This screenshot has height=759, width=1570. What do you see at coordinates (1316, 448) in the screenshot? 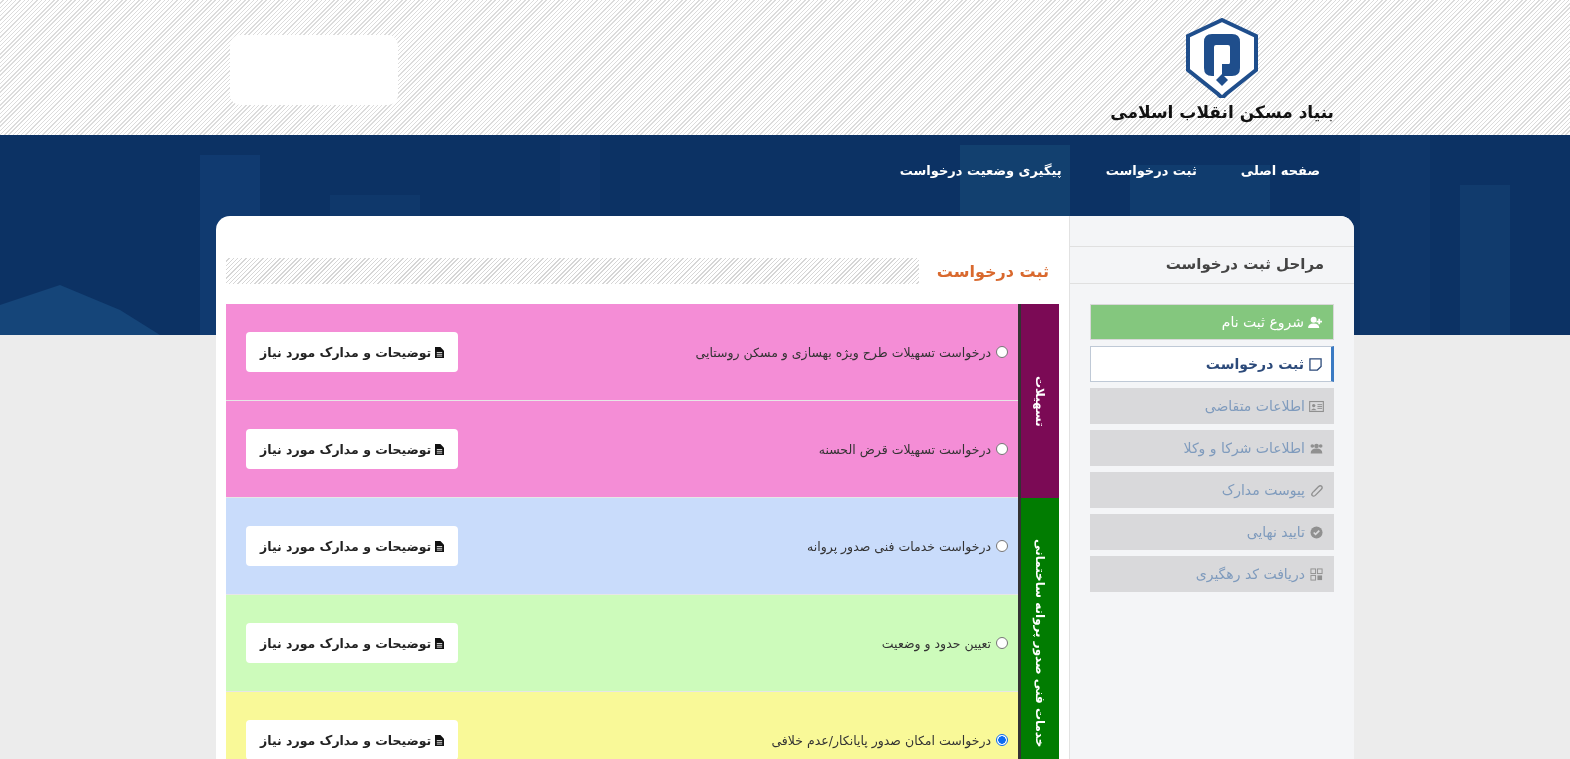
I see `users-icon` at bounding box center [1316, 448].